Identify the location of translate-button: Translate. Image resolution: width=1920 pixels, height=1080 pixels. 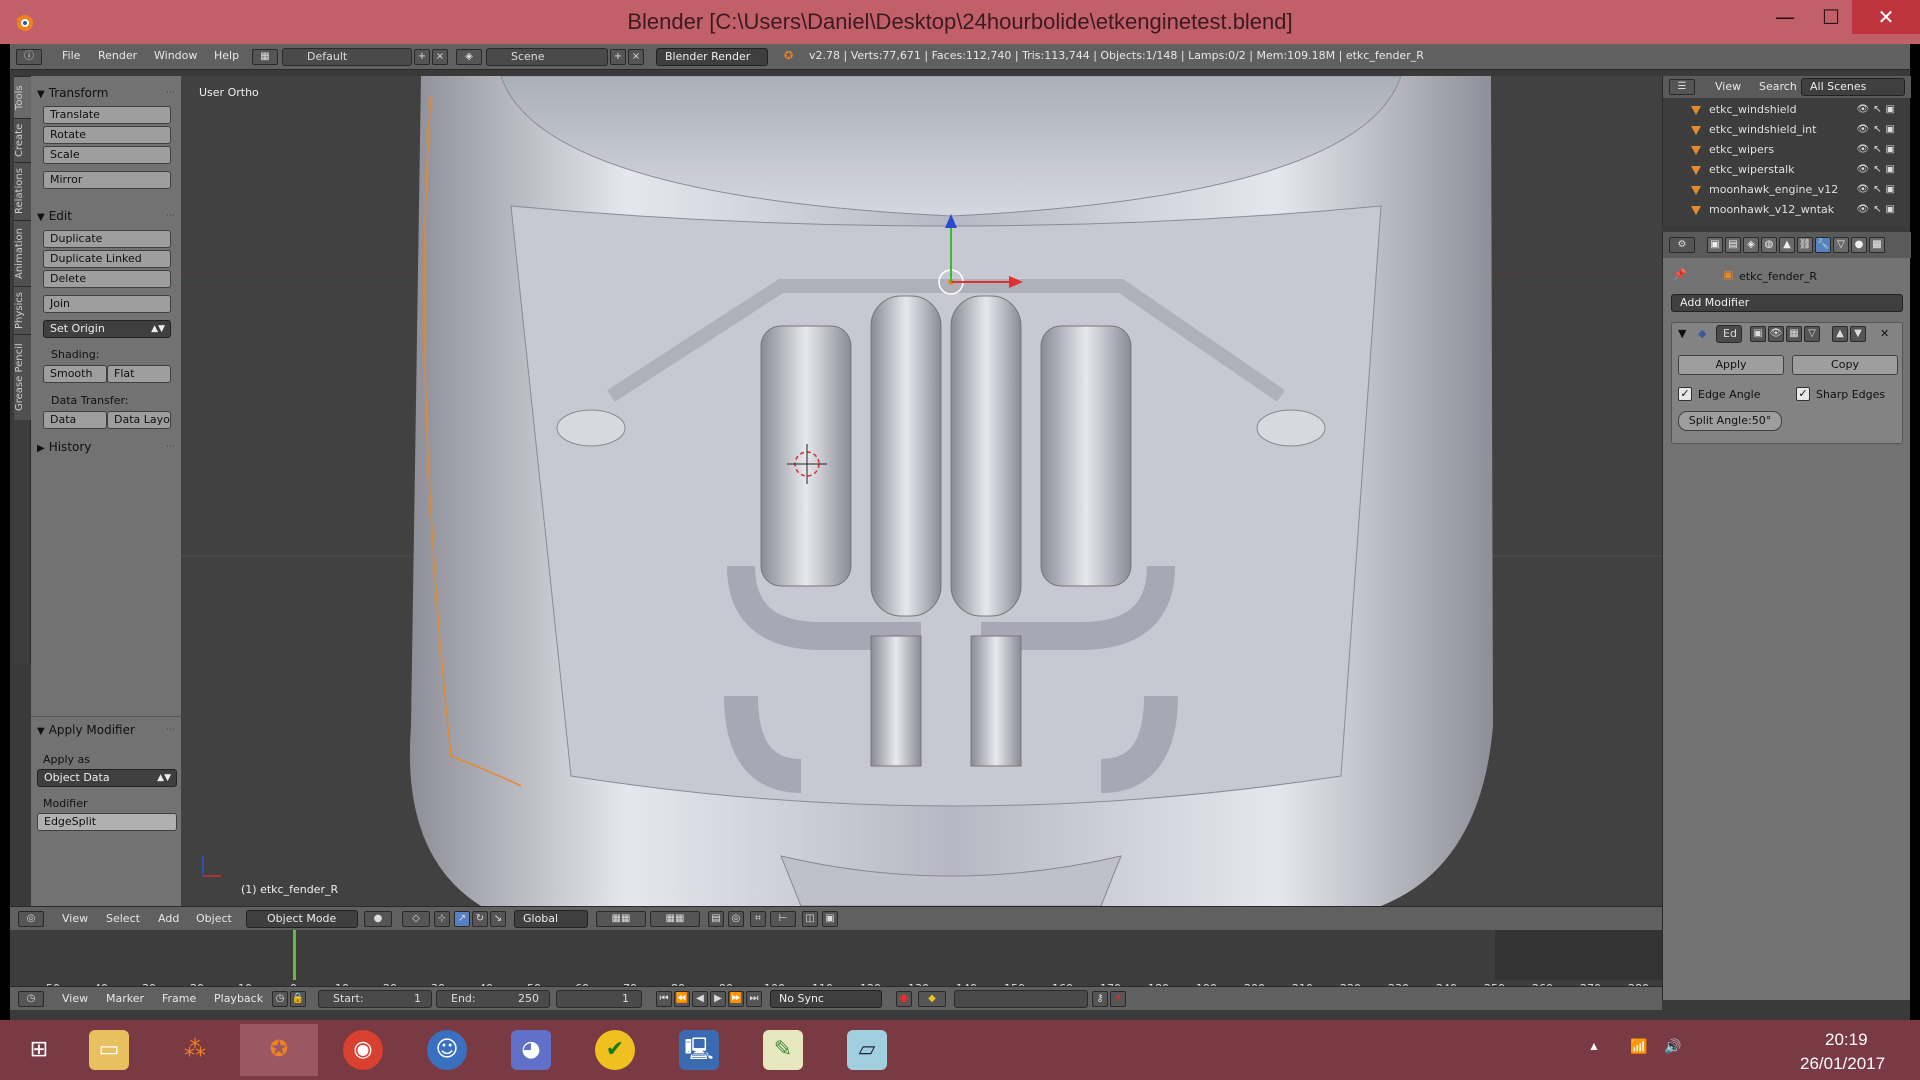
(107, 115).